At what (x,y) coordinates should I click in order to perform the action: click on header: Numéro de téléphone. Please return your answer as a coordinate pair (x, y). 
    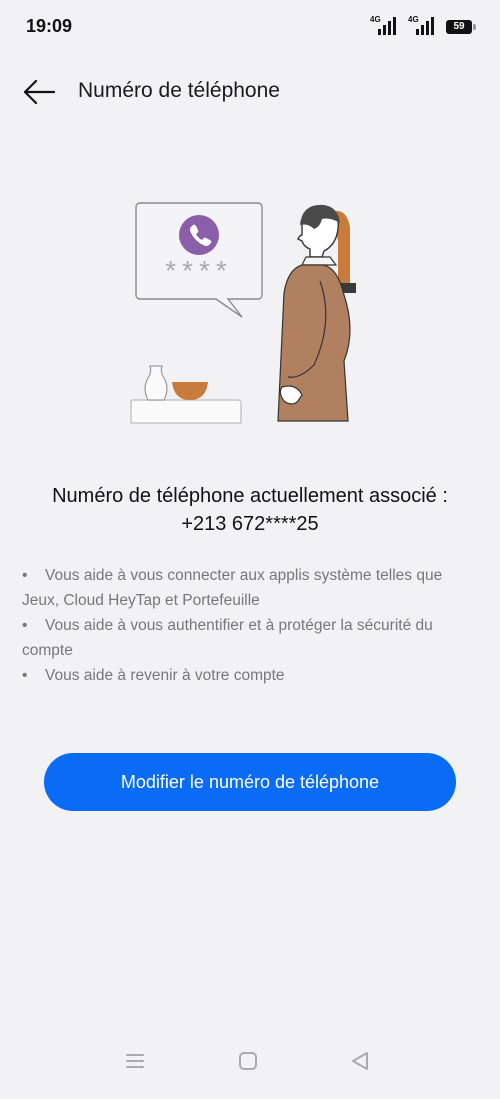
    Looking at the image, I should click on (250, 92).